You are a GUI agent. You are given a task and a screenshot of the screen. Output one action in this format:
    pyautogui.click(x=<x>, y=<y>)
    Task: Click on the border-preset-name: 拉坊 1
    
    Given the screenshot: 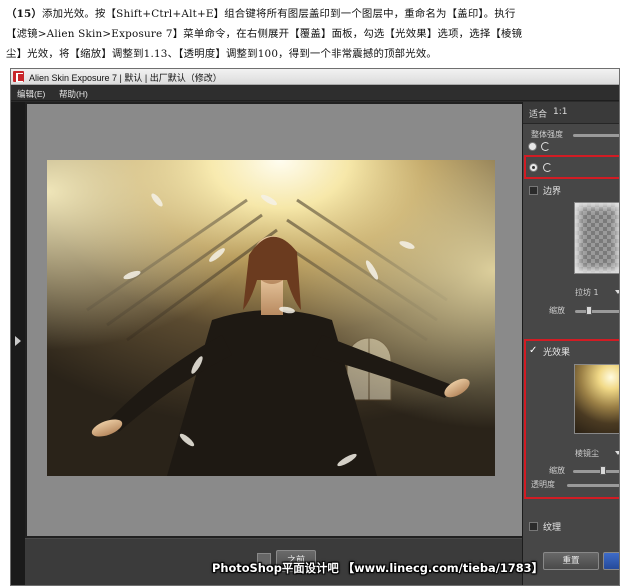 What is the action you would take?
    pyautogui.click(x=587, y=292)
    